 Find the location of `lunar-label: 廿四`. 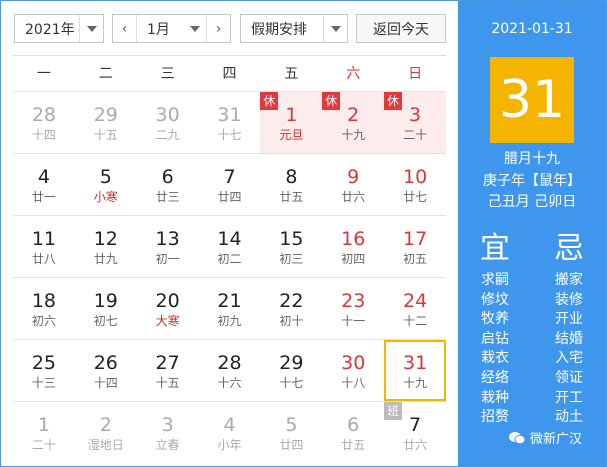

lunar-label: 廿四 is located at coordinates (229, 197).